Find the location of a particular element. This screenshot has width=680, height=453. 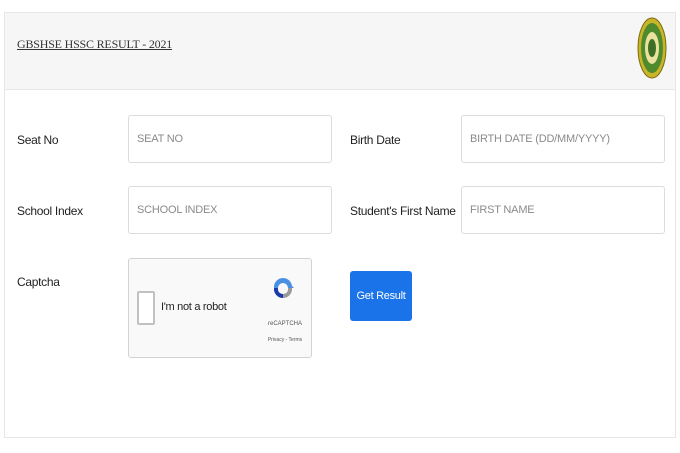

first-name-input is located at coordinates (563, 210).